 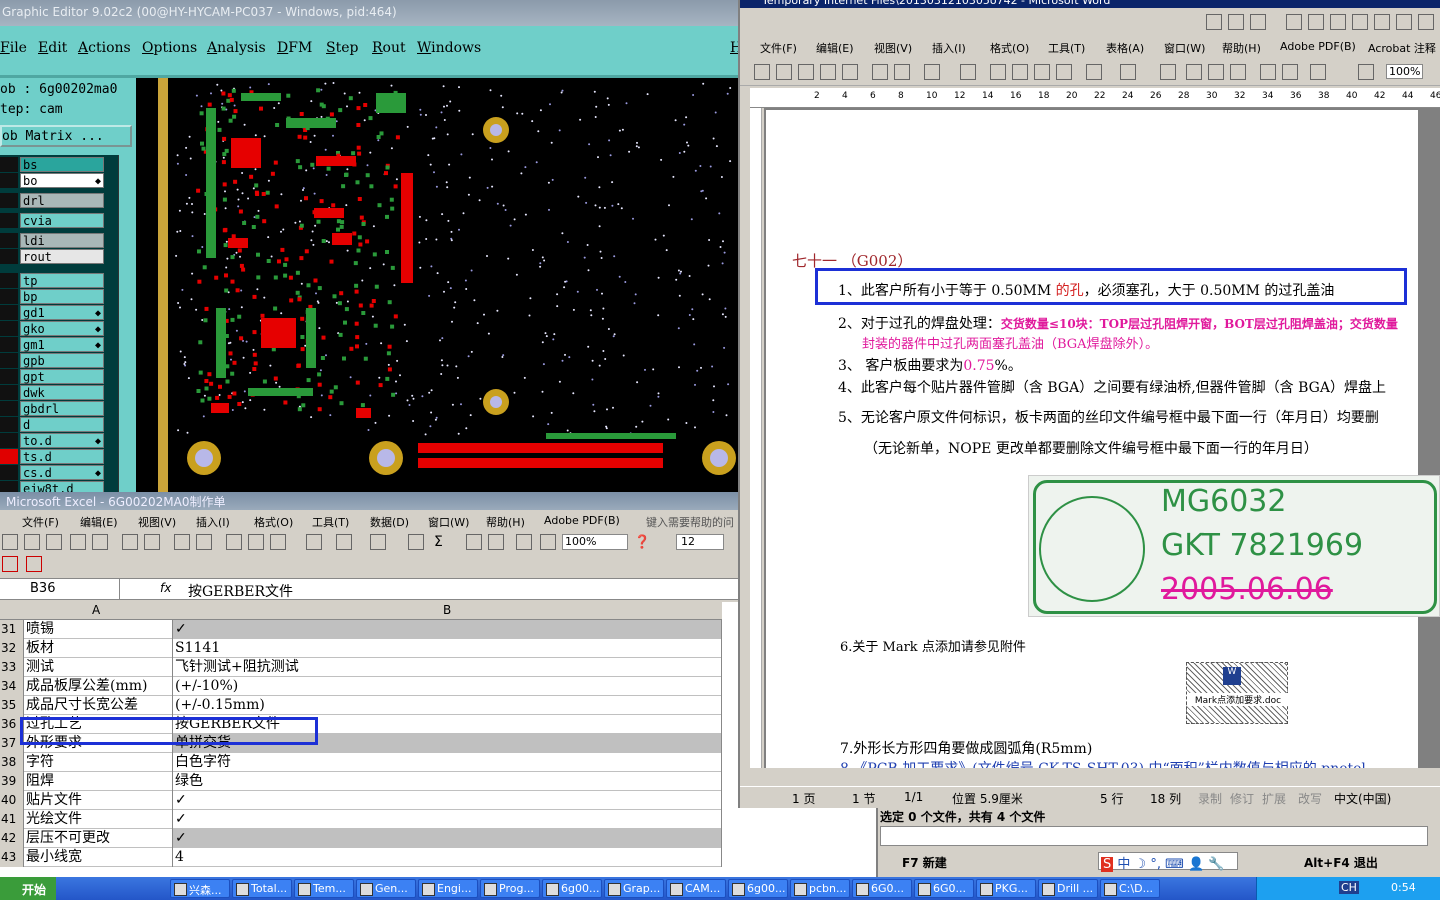 What do you see at coordinates (880, 72) in the screenshot?
I see `print-preview-icon` at bounding box center [880, 72].